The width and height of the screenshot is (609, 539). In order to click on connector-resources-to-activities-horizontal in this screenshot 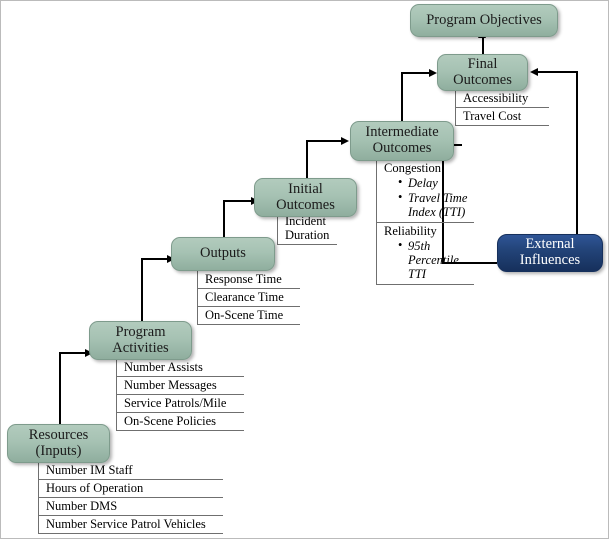, I will do `click(72, 353)`.